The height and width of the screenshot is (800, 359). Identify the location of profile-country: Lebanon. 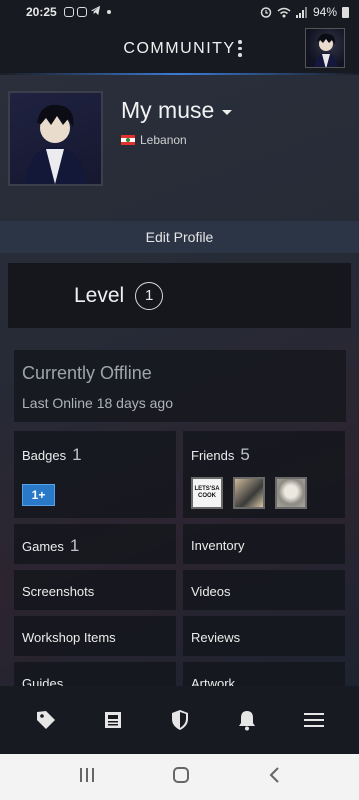
(154, 140).